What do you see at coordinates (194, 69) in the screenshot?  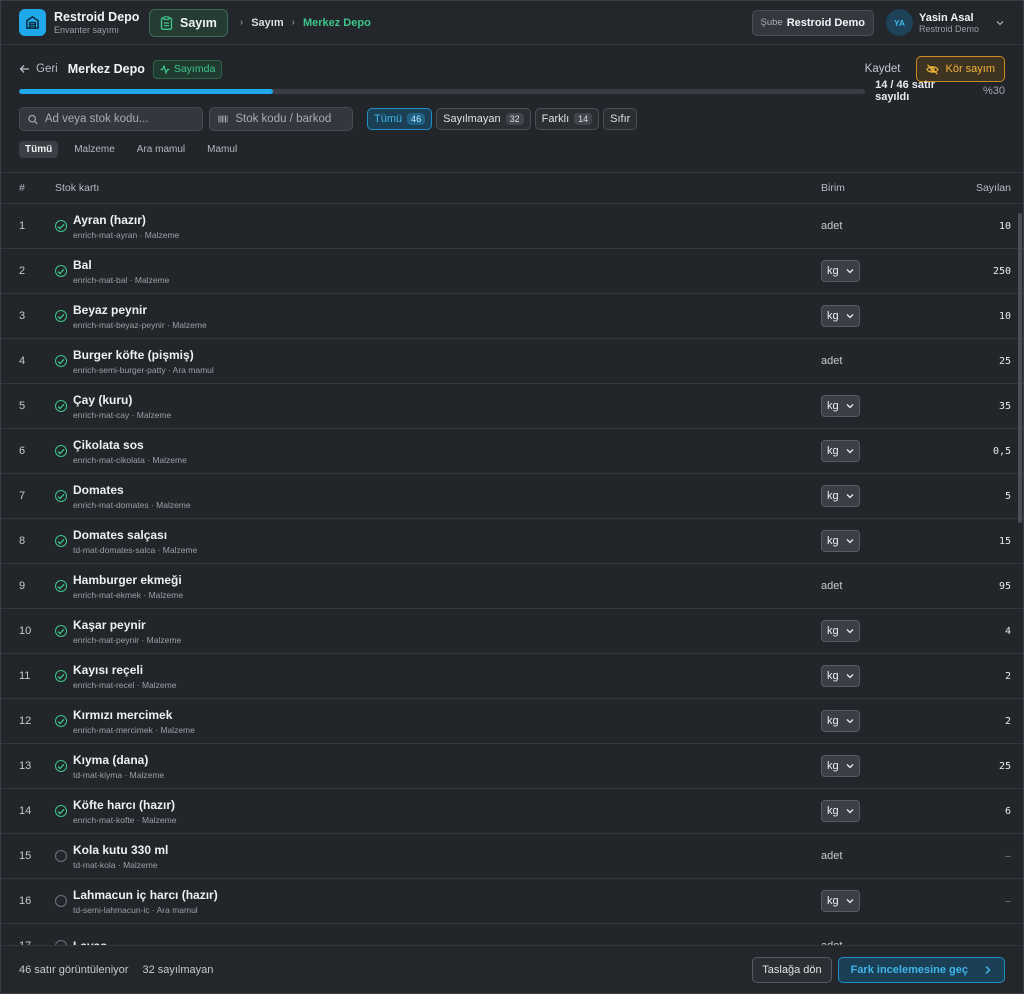 I see `status-text: Sayımda` at bounding box center [194, 69].